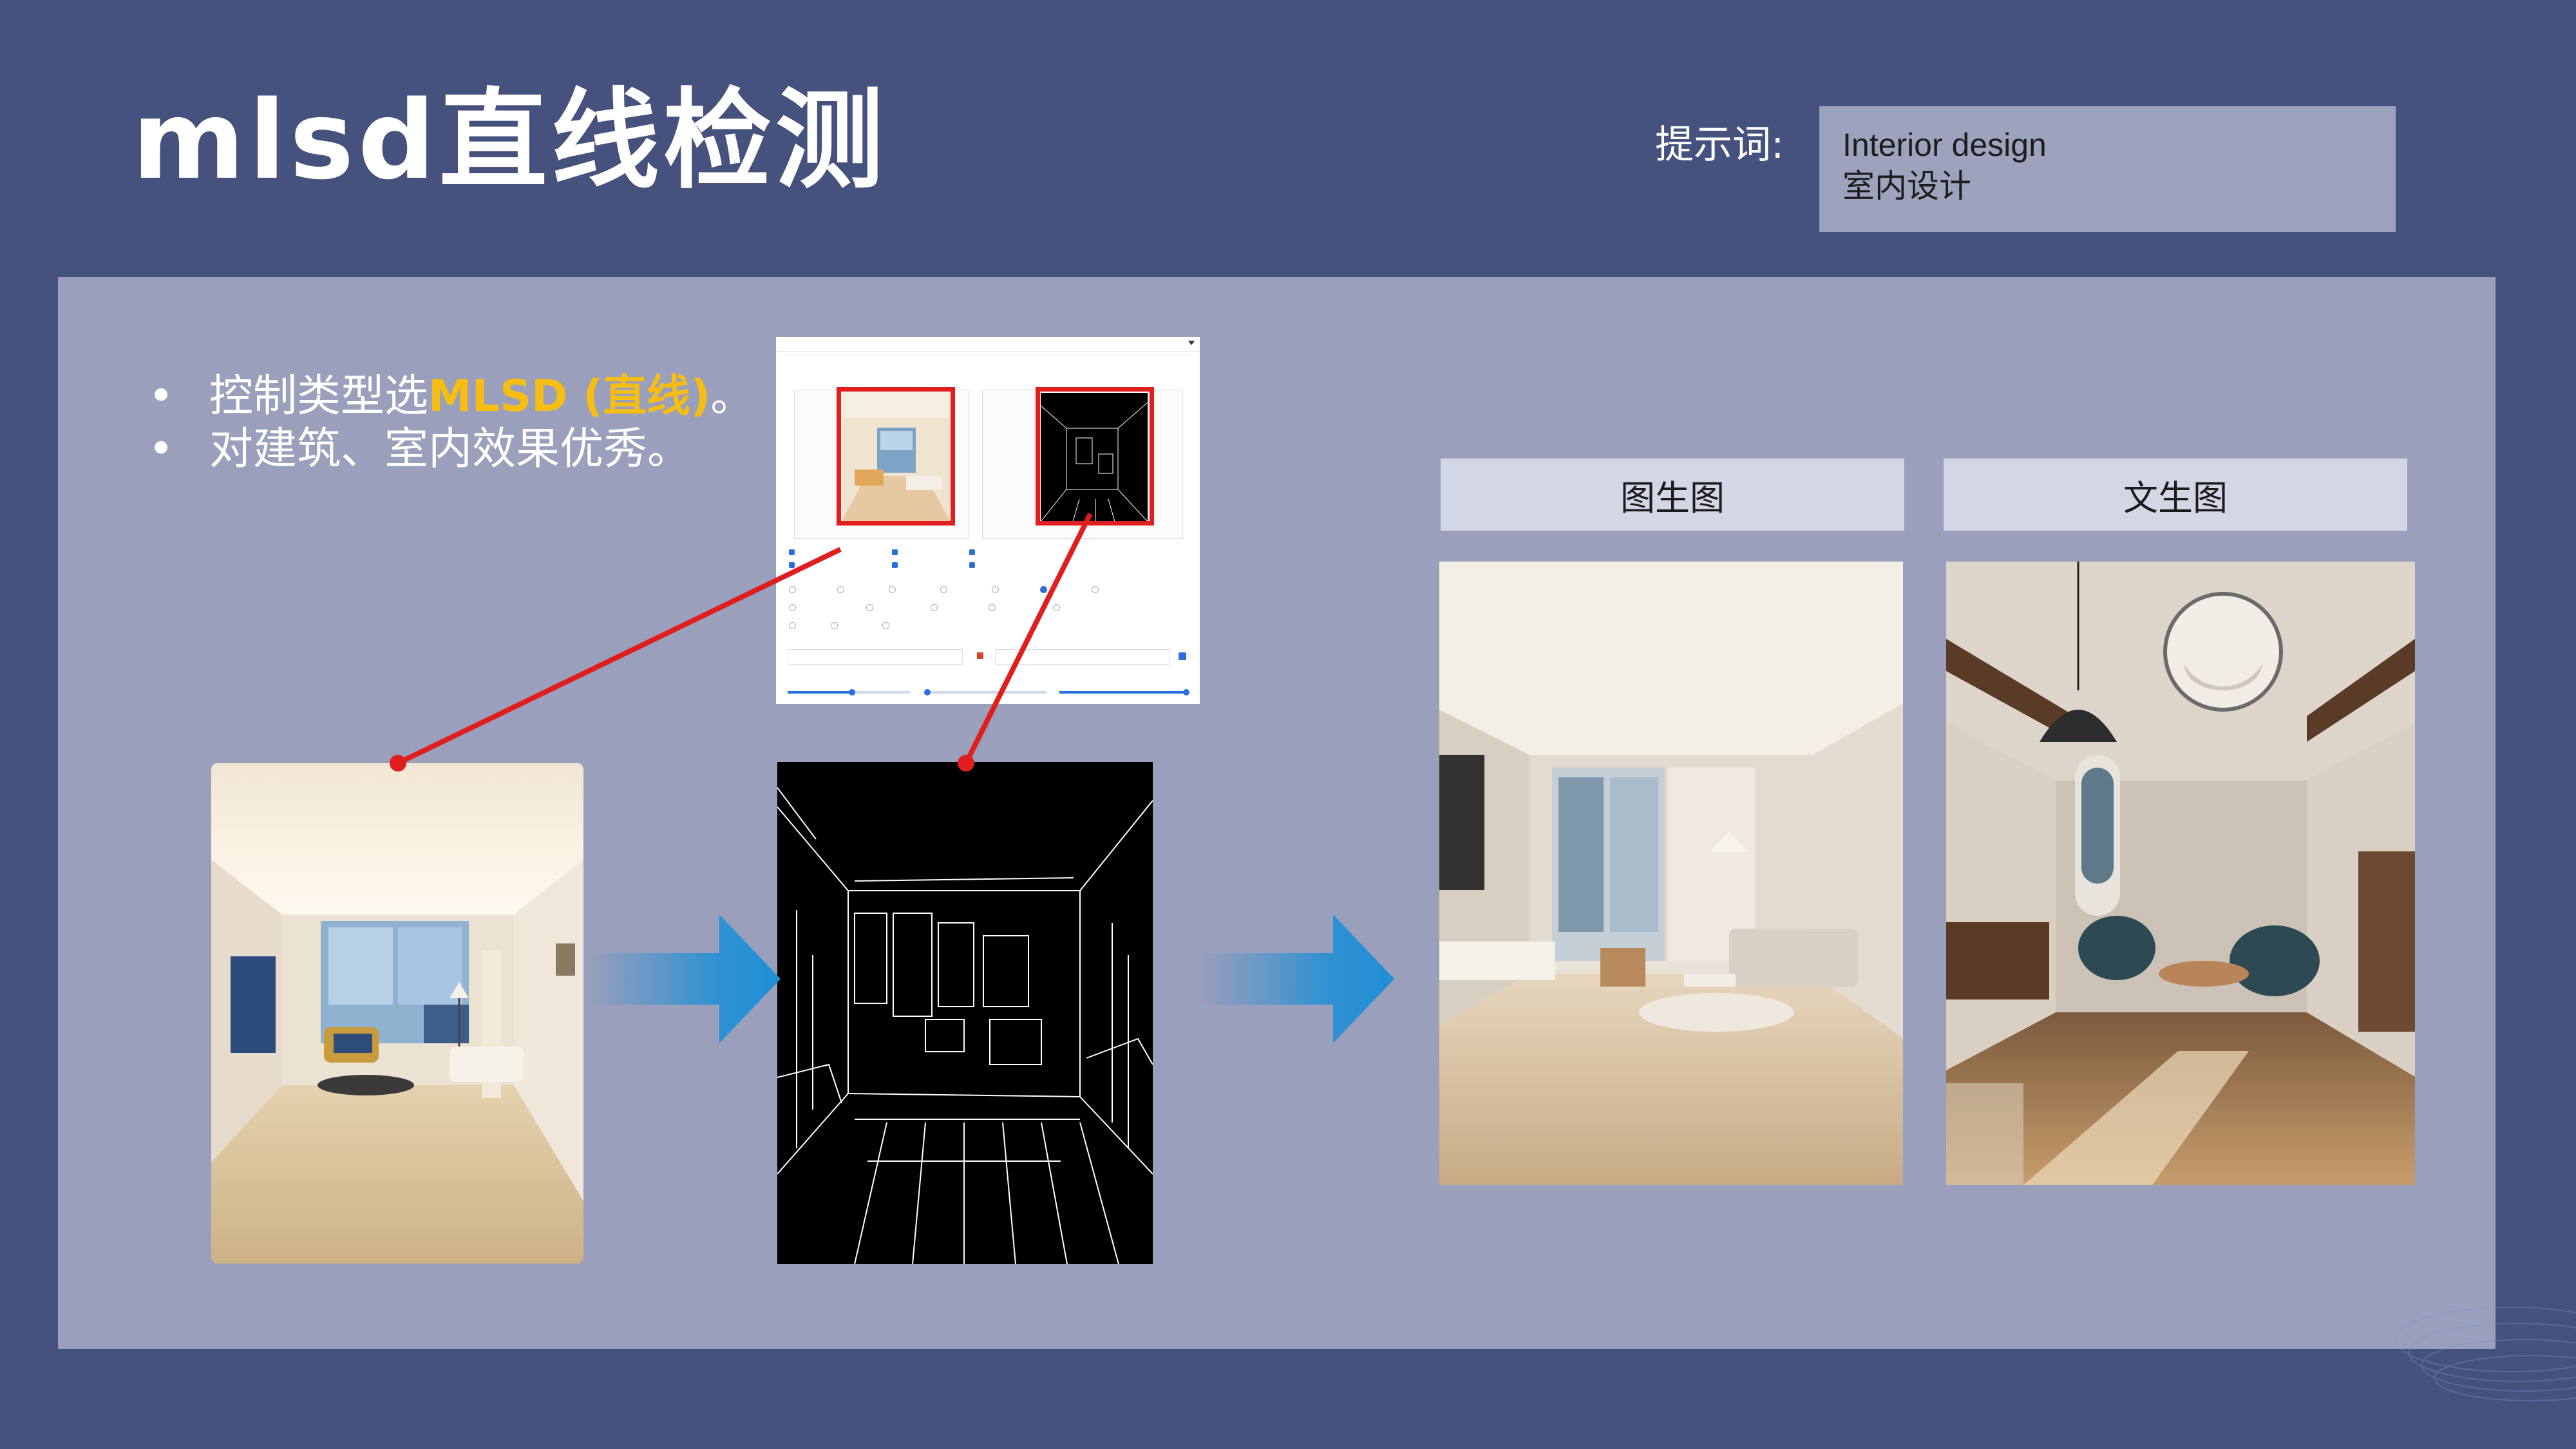  Describe the element at coordinates (1671, 874) in the screenshot. I see `img2img-result` at that location.